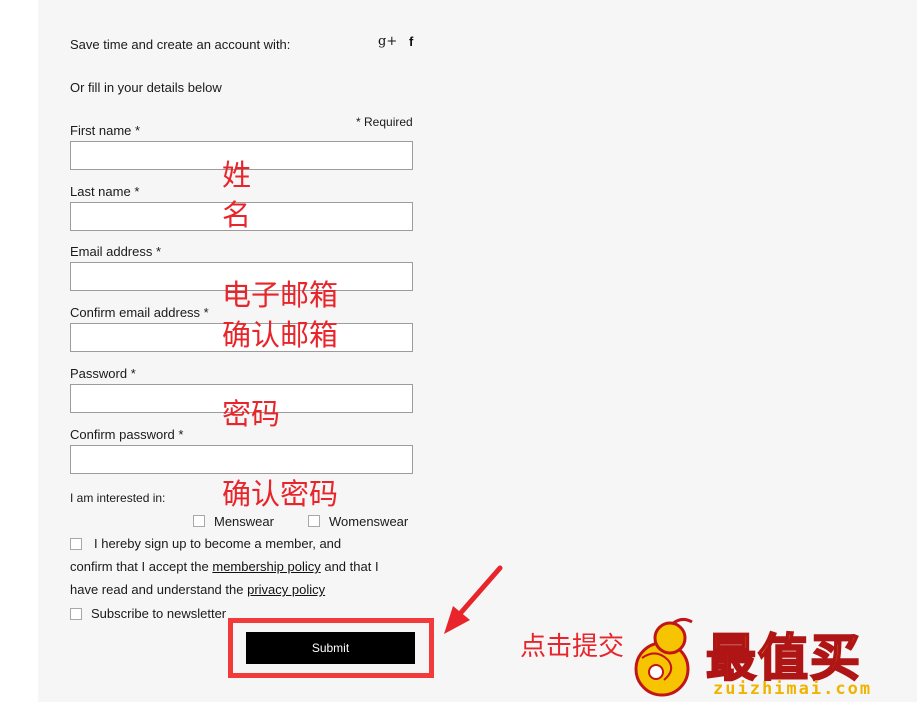 The height and width of the screenshot is (702, 917). I want to click on highlight-box, so click(331, 648).